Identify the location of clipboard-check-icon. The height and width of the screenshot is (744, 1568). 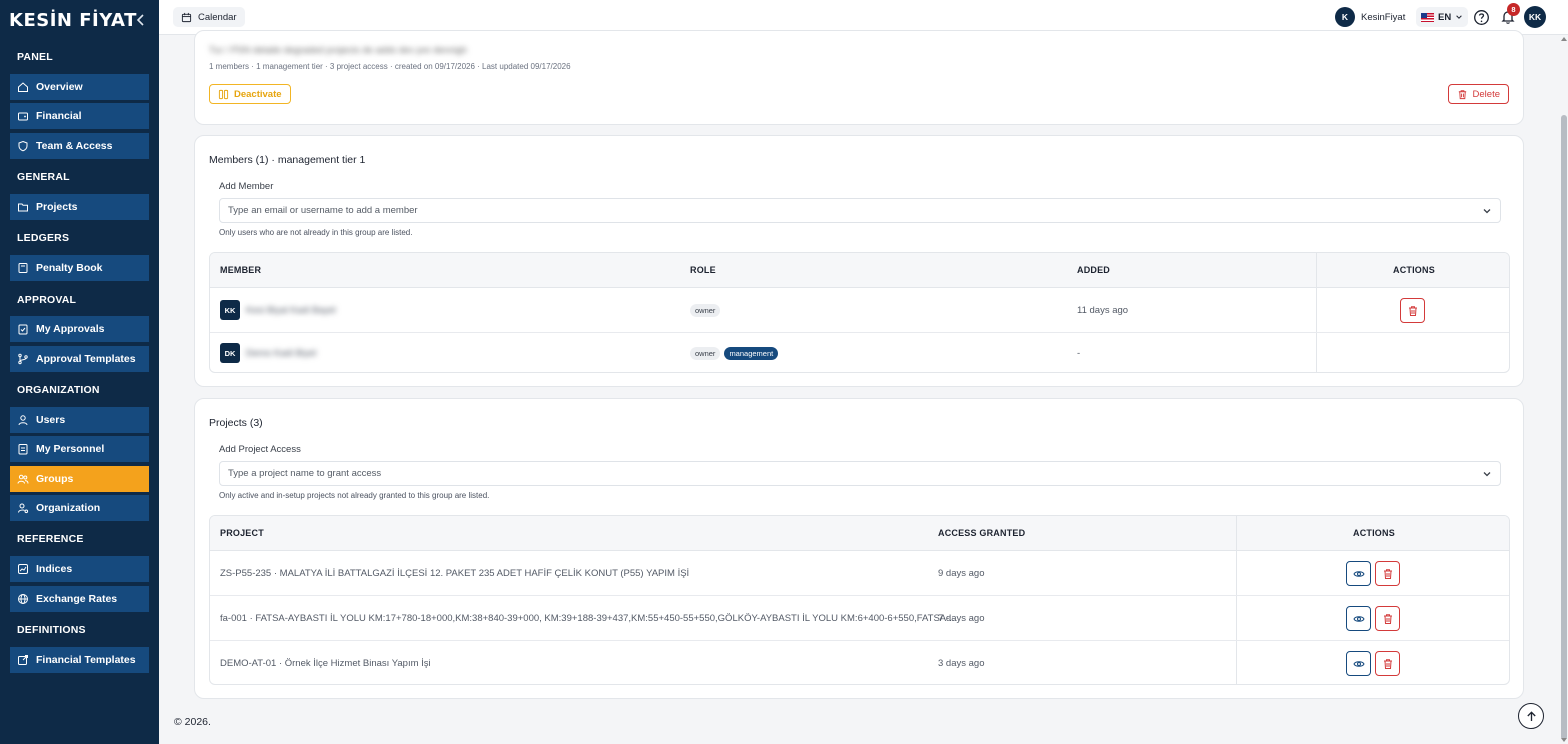
(23, 329).